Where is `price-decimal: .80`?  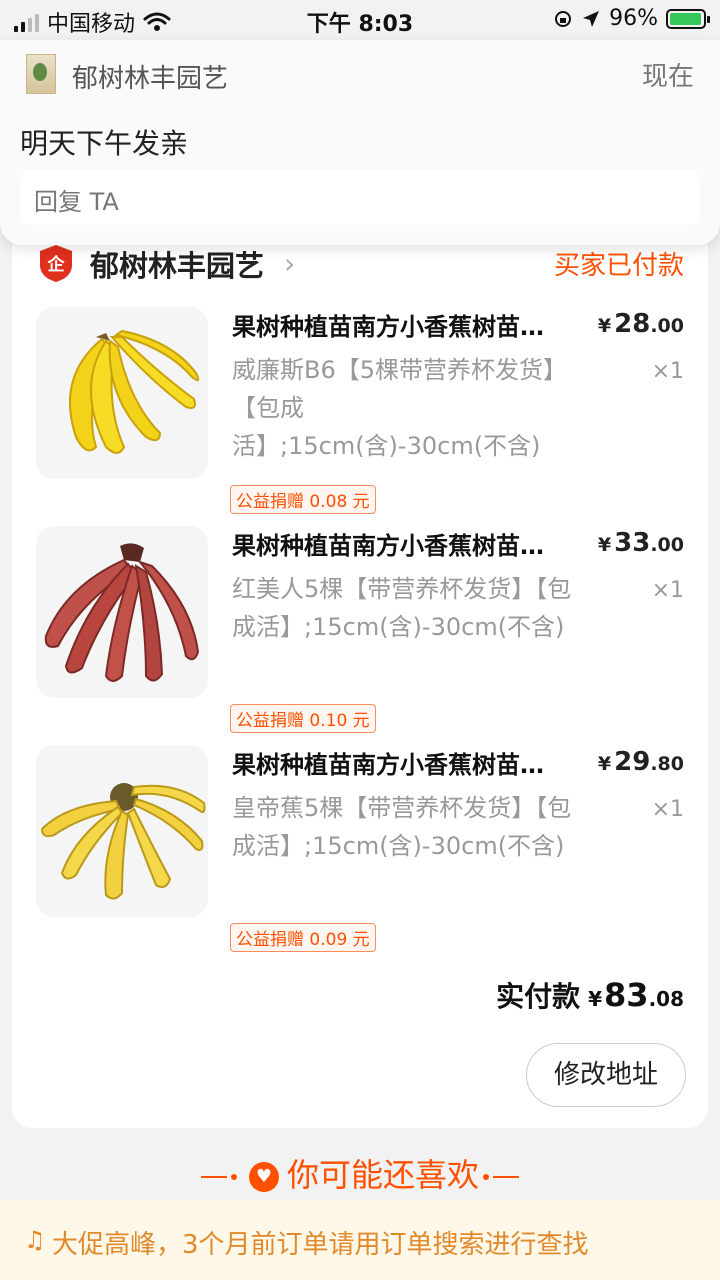 price-decimal: .80 is located at coordinates (667, 764).